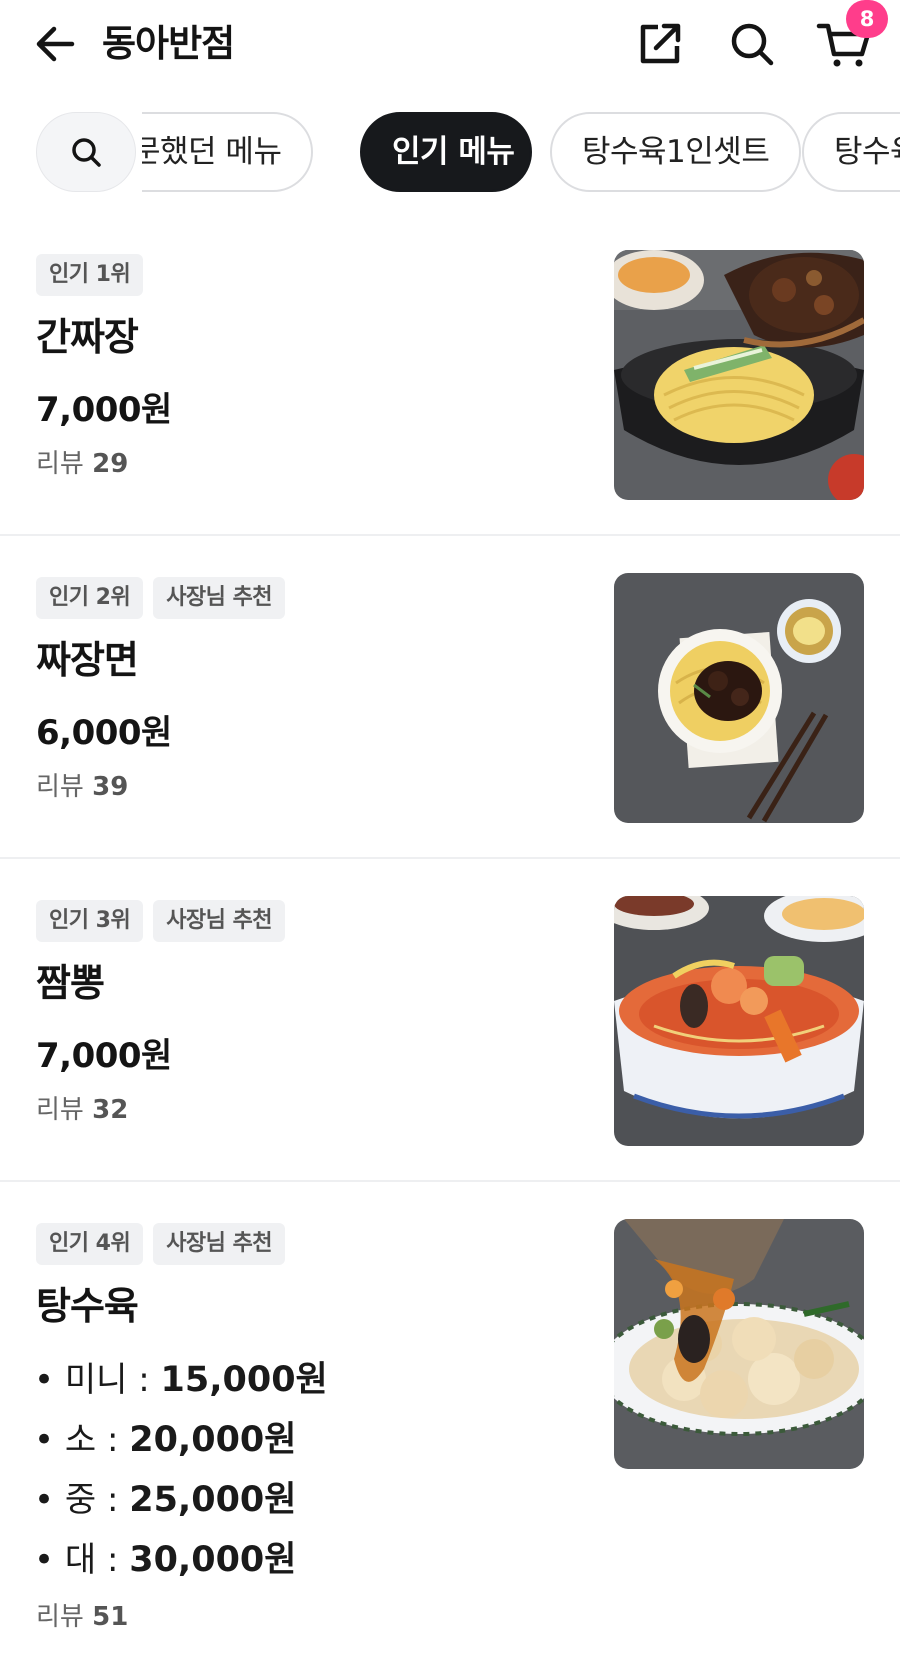 This screenshot has height=1657, width=900. What do you see at coordinates (660, 44) in the screenshot?
I see `share-icon` at bounding box center [660, 44].